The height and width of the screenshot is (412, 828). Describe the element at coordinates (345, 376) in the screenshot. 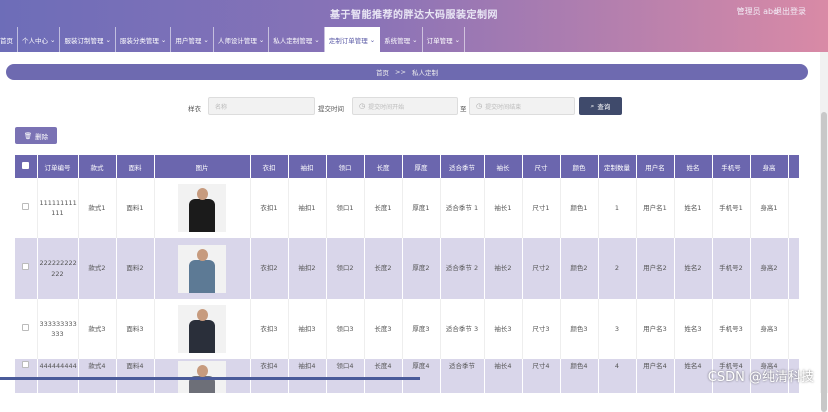

I see `cell-collar: 领口4` at that location.